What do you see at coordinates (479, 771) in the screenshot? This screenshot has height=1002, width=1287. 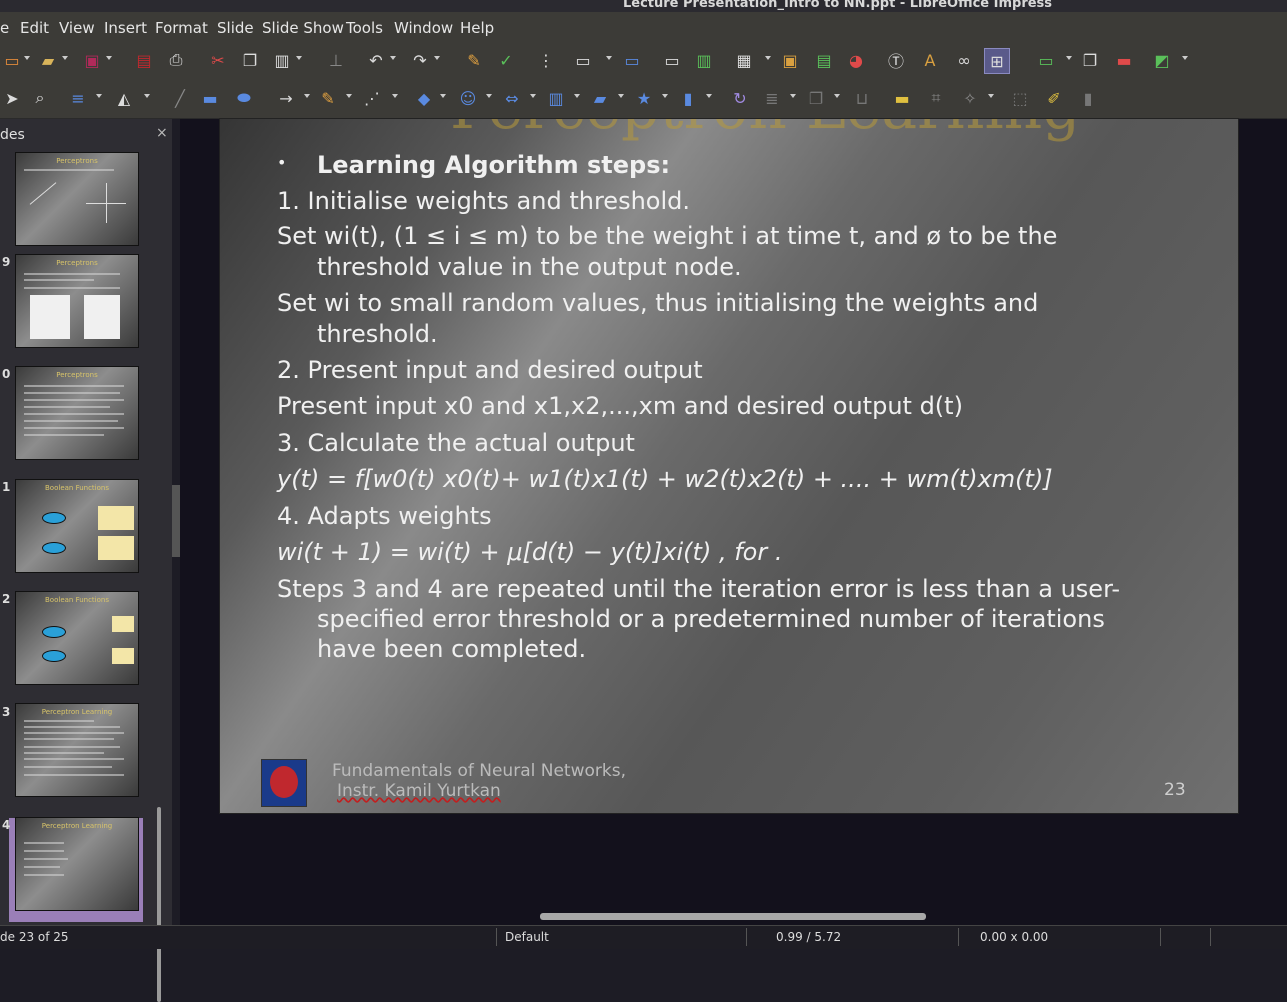 I see `footer-course: Fundamentals of Neural Networks,` at bounding box center [479, 771].